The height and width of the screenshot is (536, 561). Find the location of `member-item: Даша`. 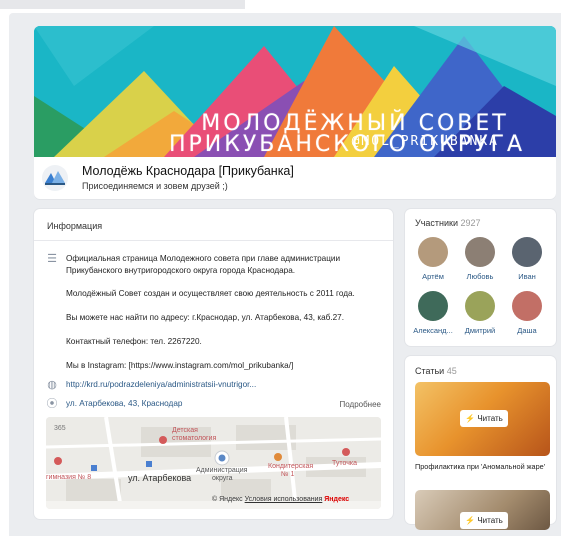

member-item: Даша is located at coordinates (527, 313).